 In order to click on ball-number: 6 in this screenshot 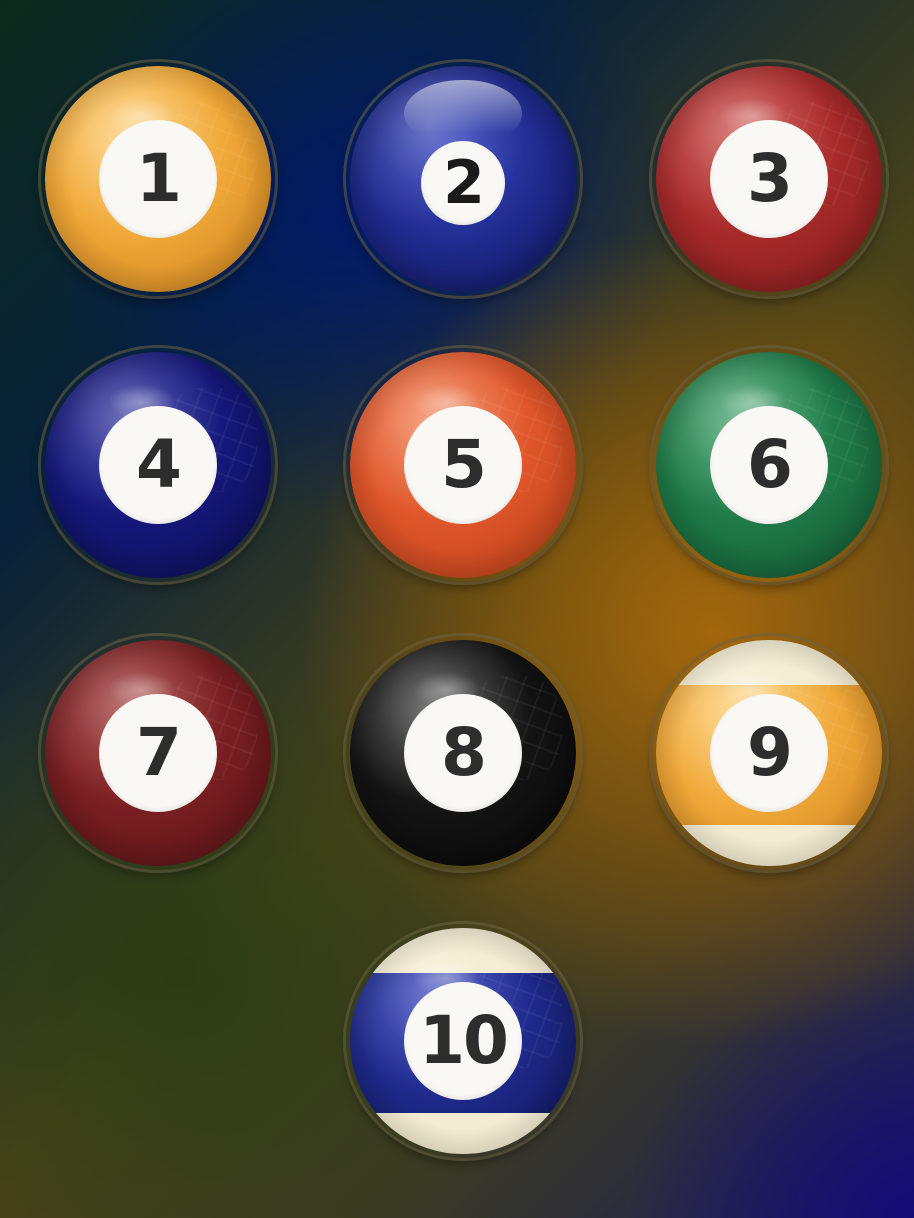, I will do `click(770, 464)`.